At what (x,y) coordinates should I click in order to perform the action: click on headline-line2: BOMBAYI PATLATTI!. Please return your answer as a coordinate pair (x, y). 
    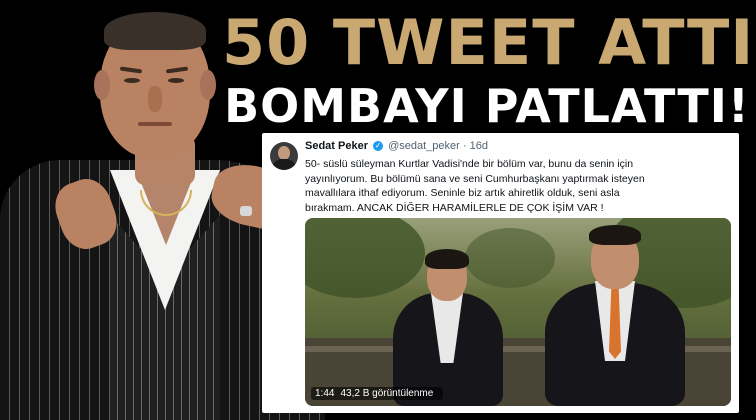
    Looking at the image, I should click on (487, 106).